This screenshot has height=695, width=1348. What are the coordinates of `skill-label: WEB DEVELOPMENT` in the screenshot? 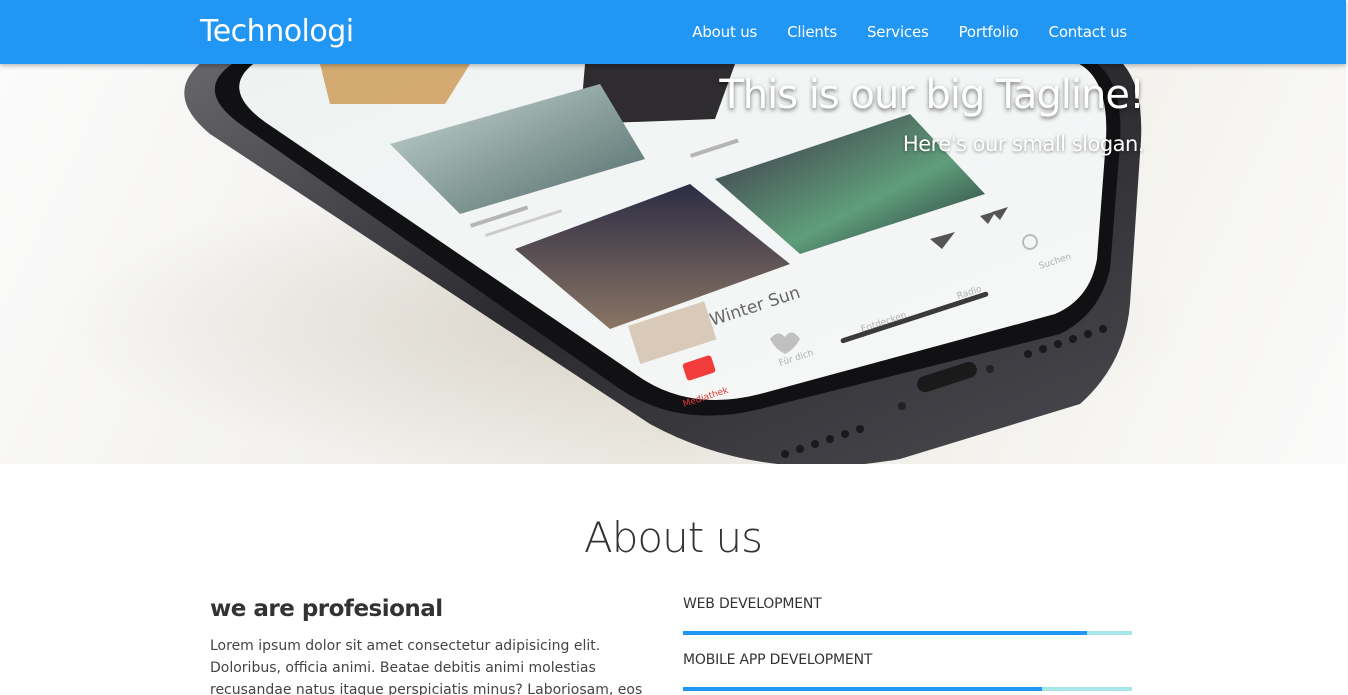 It's located at (752, 604).